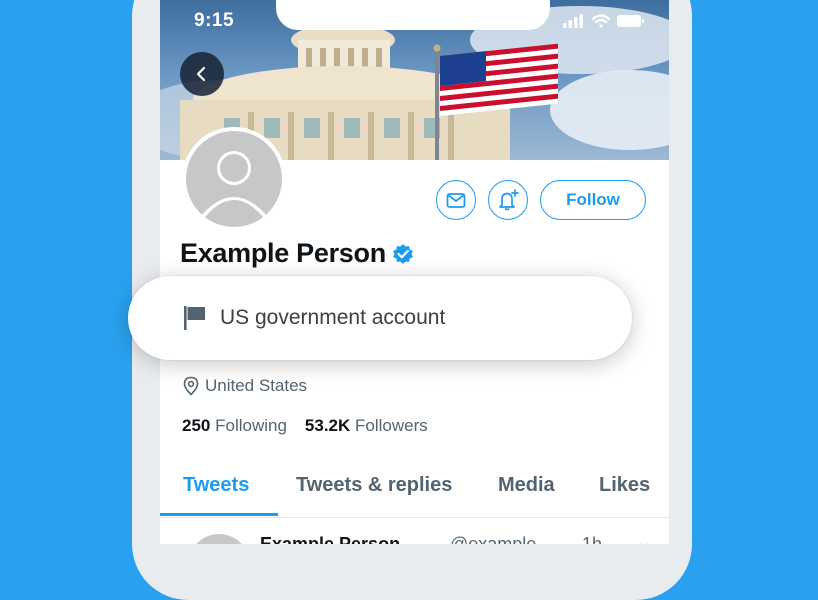  I want to click on caret-down-icon: ⌄, so click(643, 538).